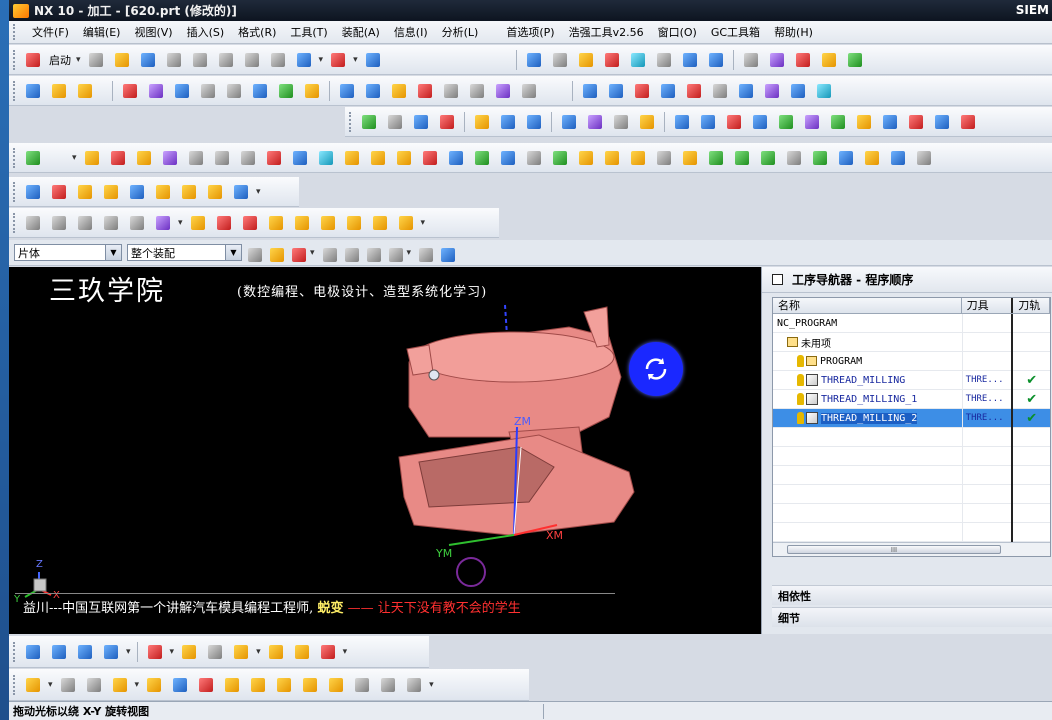  I want to click on parameter-icon, so click(682, 122).